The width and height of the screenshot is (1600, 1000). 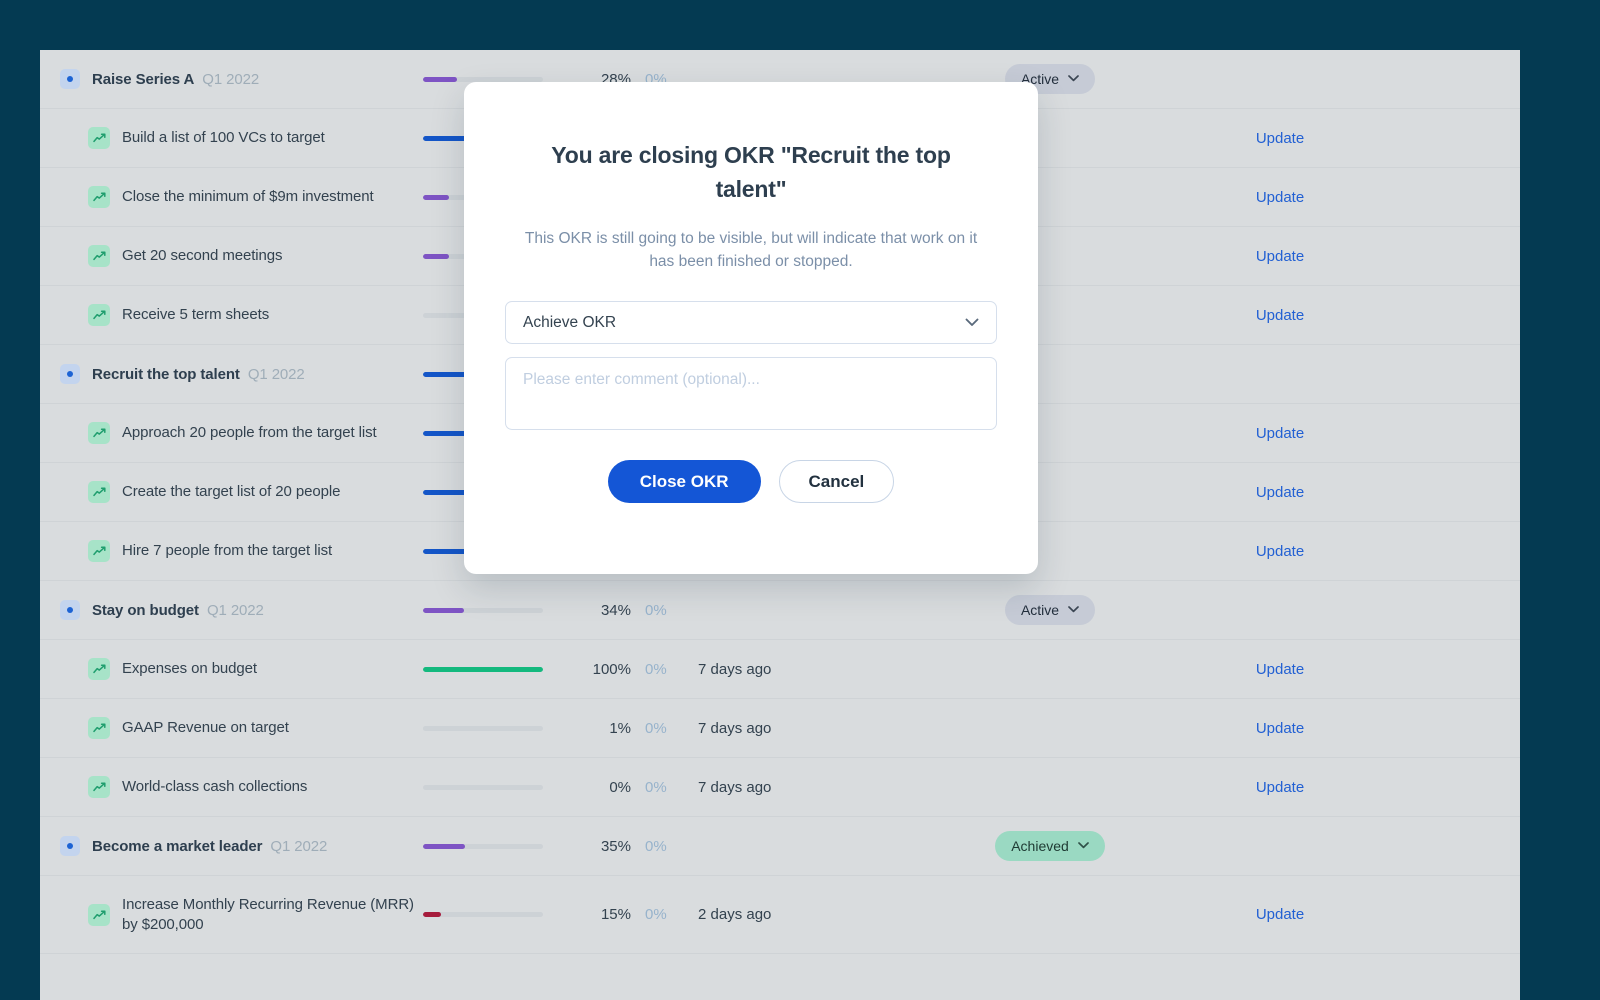 What do you see at coordinates (751, 322) in the screenshot?
I see `close-reason-select: Achieve OKR` at bounding box center [751, 322].